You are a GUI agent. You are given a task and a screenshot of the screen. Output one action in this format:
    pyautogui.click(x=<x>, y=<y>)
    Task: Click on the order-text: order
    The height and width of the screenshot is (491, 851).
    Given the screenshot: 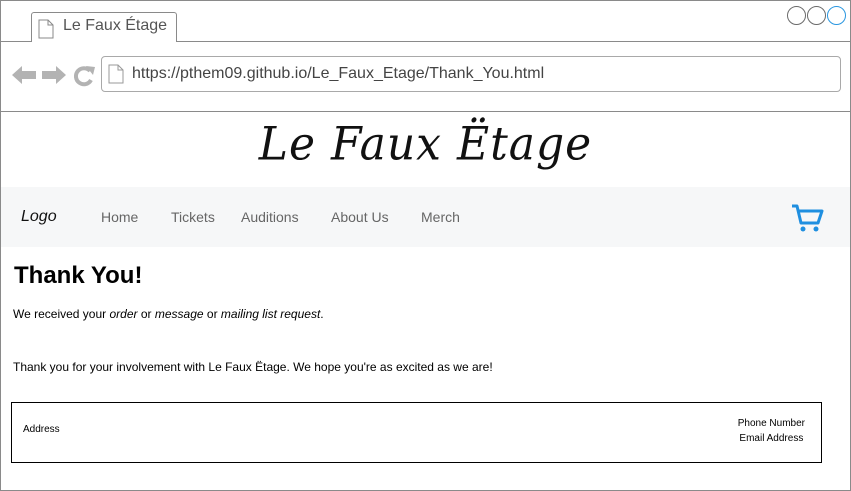 What is the action you would take?
    pyautogui.click(x=123, y=314)
    